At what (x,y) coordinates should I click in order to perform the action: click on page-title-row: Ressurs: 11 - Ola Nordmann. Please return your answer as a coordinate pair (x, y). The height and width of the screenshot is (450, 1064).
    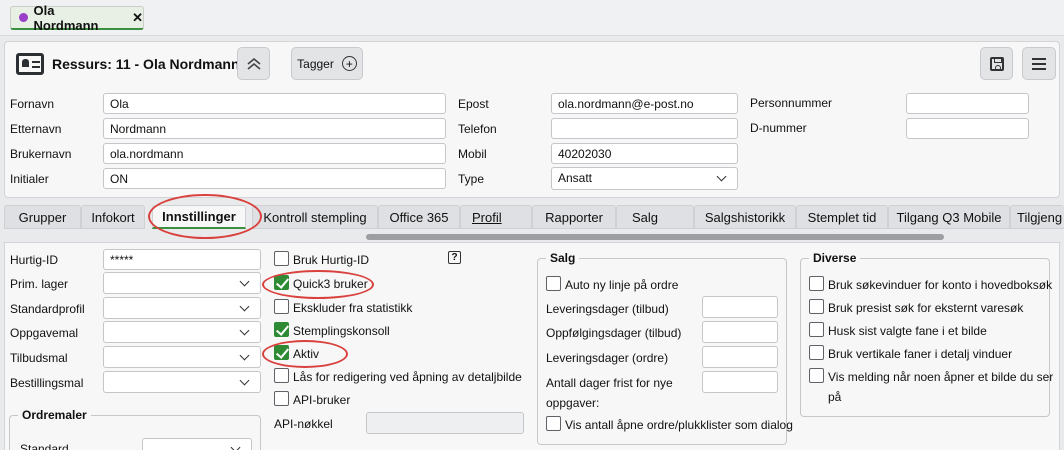
    Looking at the image, I should click on (128, 64).